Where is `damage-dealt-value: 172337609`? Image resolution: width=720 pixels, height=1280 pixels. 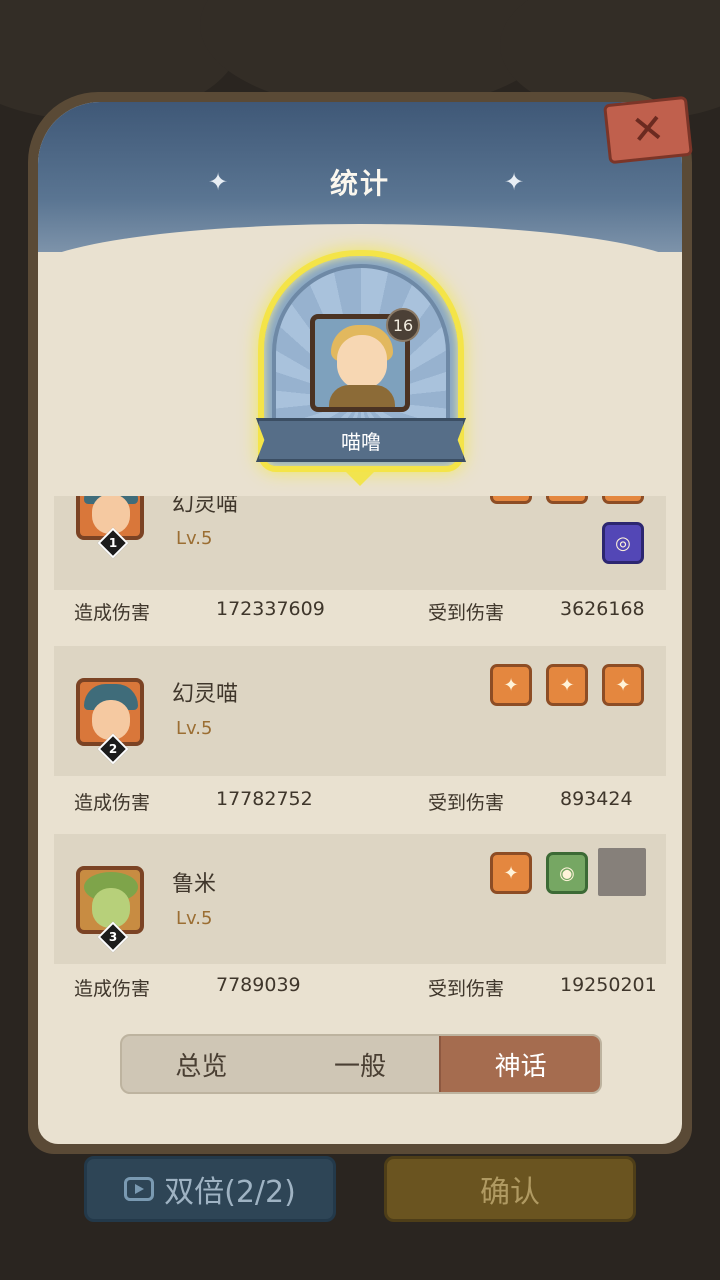 damage-dealt-value: 172337609 is located at coordinates (270, 609).